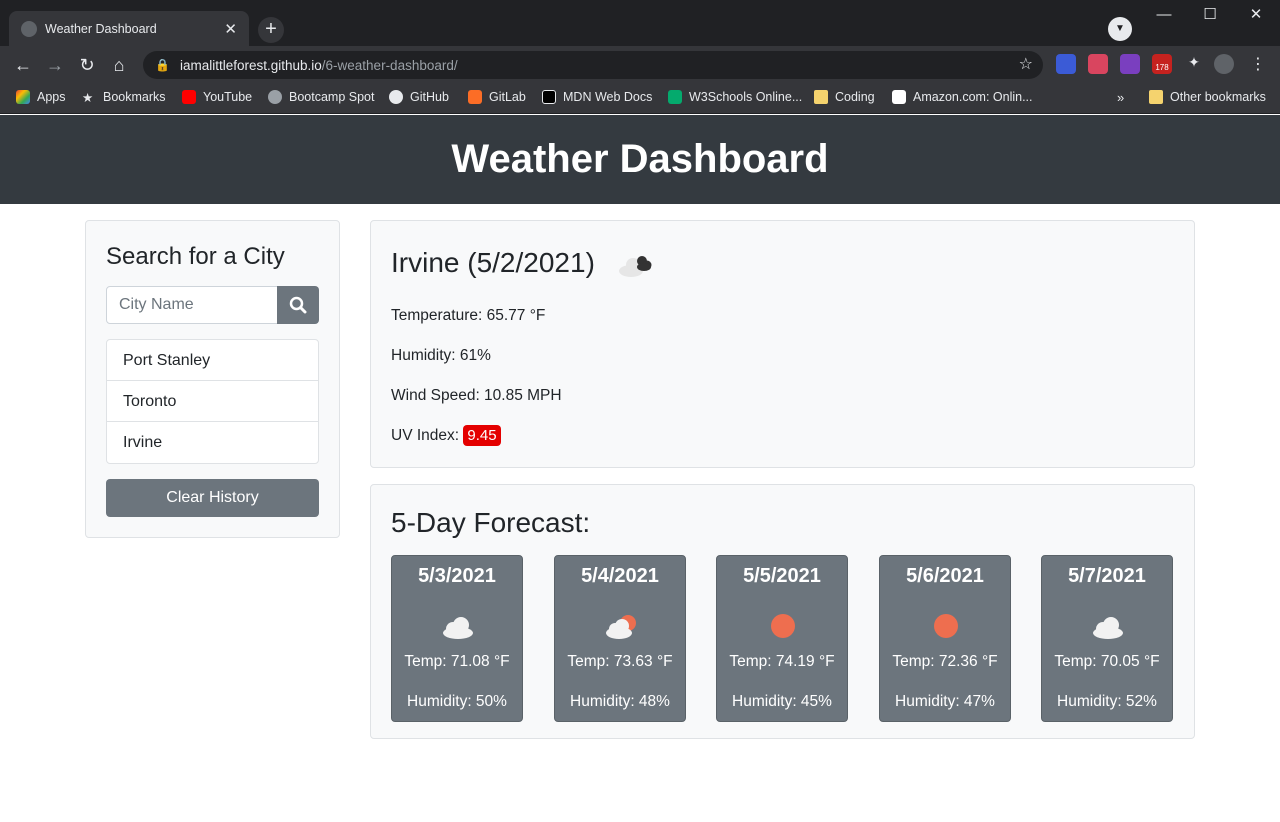  I want to click on bookmark-label: GitLab, so click(507, 97).